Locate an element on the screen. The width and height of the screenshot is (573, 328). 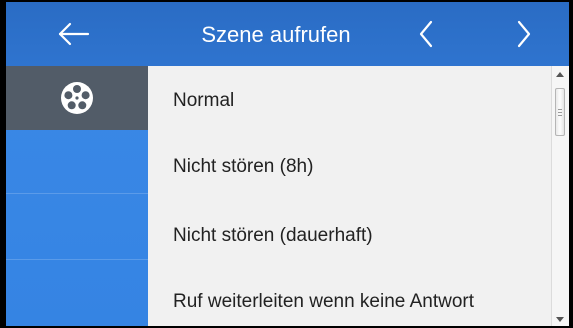
back-button is located at coordinates (74, 34).